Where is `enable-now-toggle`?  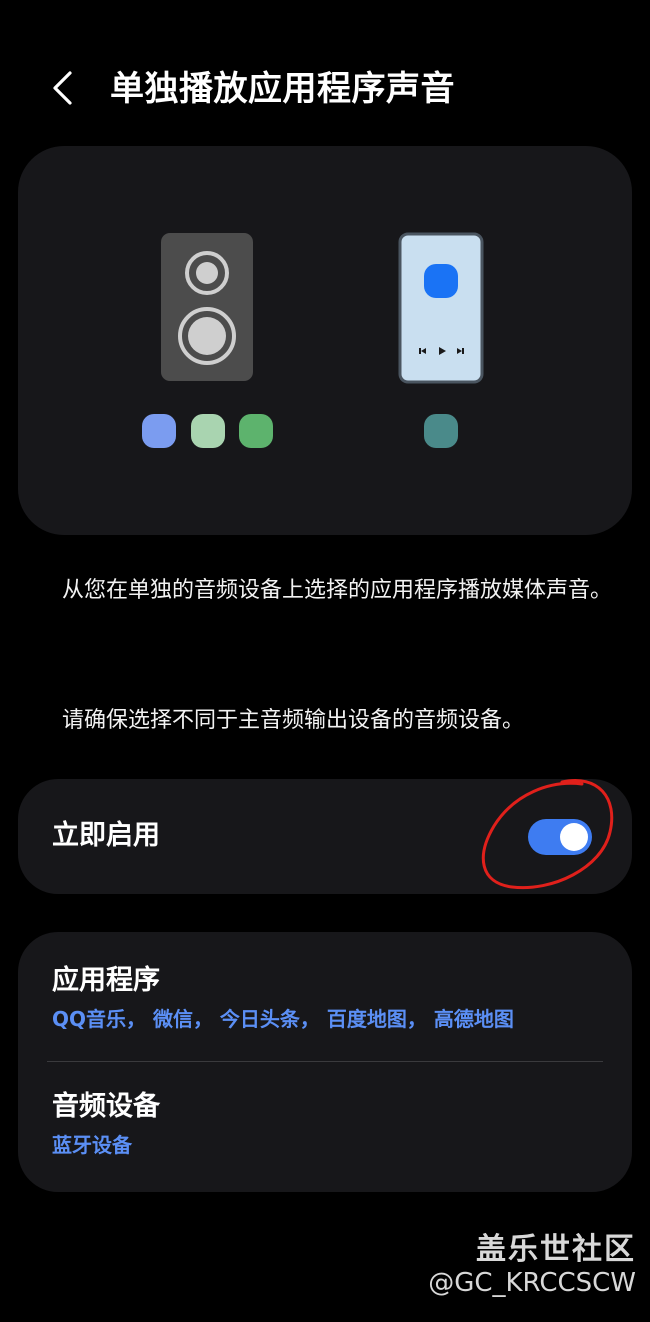 enable-now-toggle is located at coordinates (560, 837).